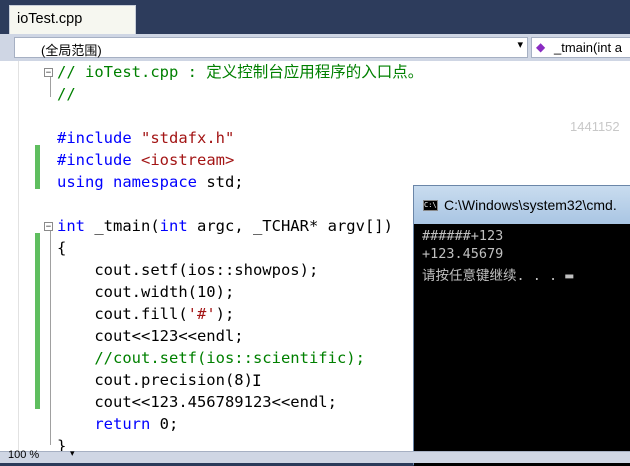 The image size is (630, 466). I want to click on code-token: return, so click(122, 424).